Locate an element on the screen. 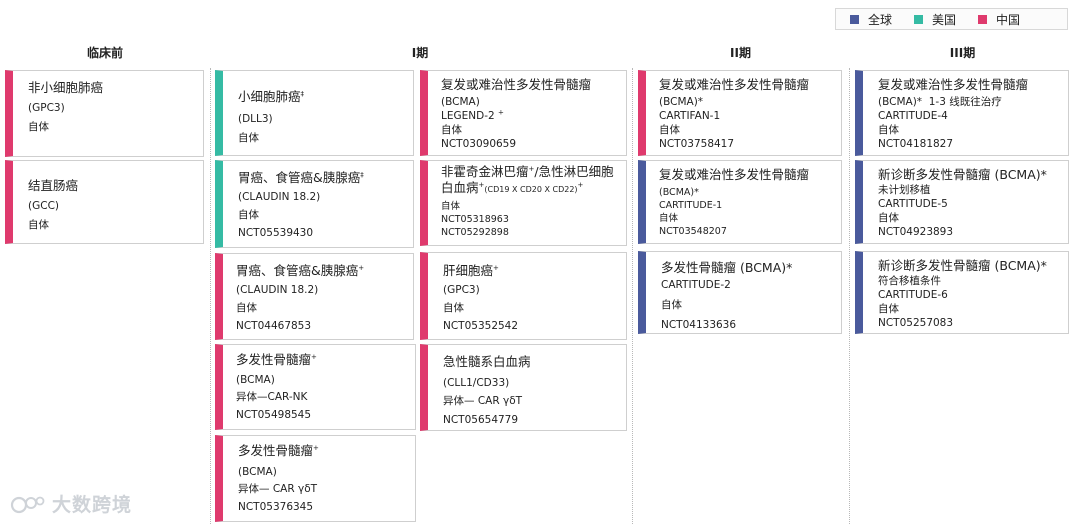 This screenshot has width=1080, height=524. pipeline-card: 多发性骨髓瘤+ (BCMA) 异体—CAR-NK NCT05498545 is located at coordinates (315, 387).